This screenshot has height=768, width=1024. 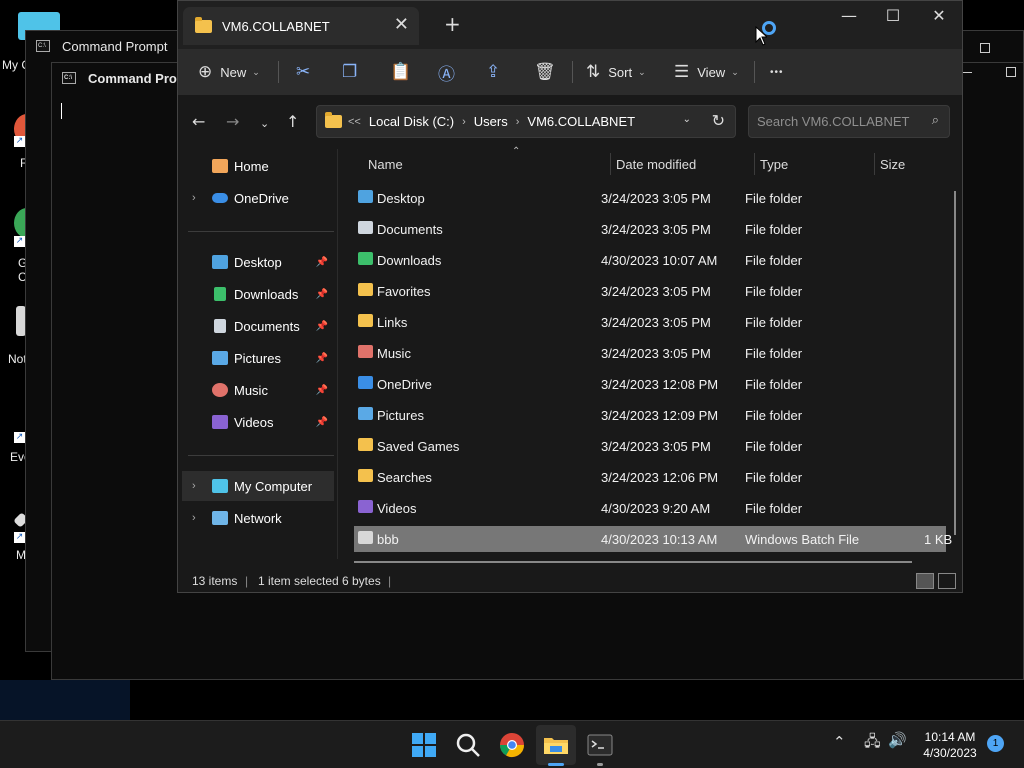 What do you see at coordinates (955, 363) in the screenshot?
I see `vertical-scrollbar` at bounding box center [955, 363].